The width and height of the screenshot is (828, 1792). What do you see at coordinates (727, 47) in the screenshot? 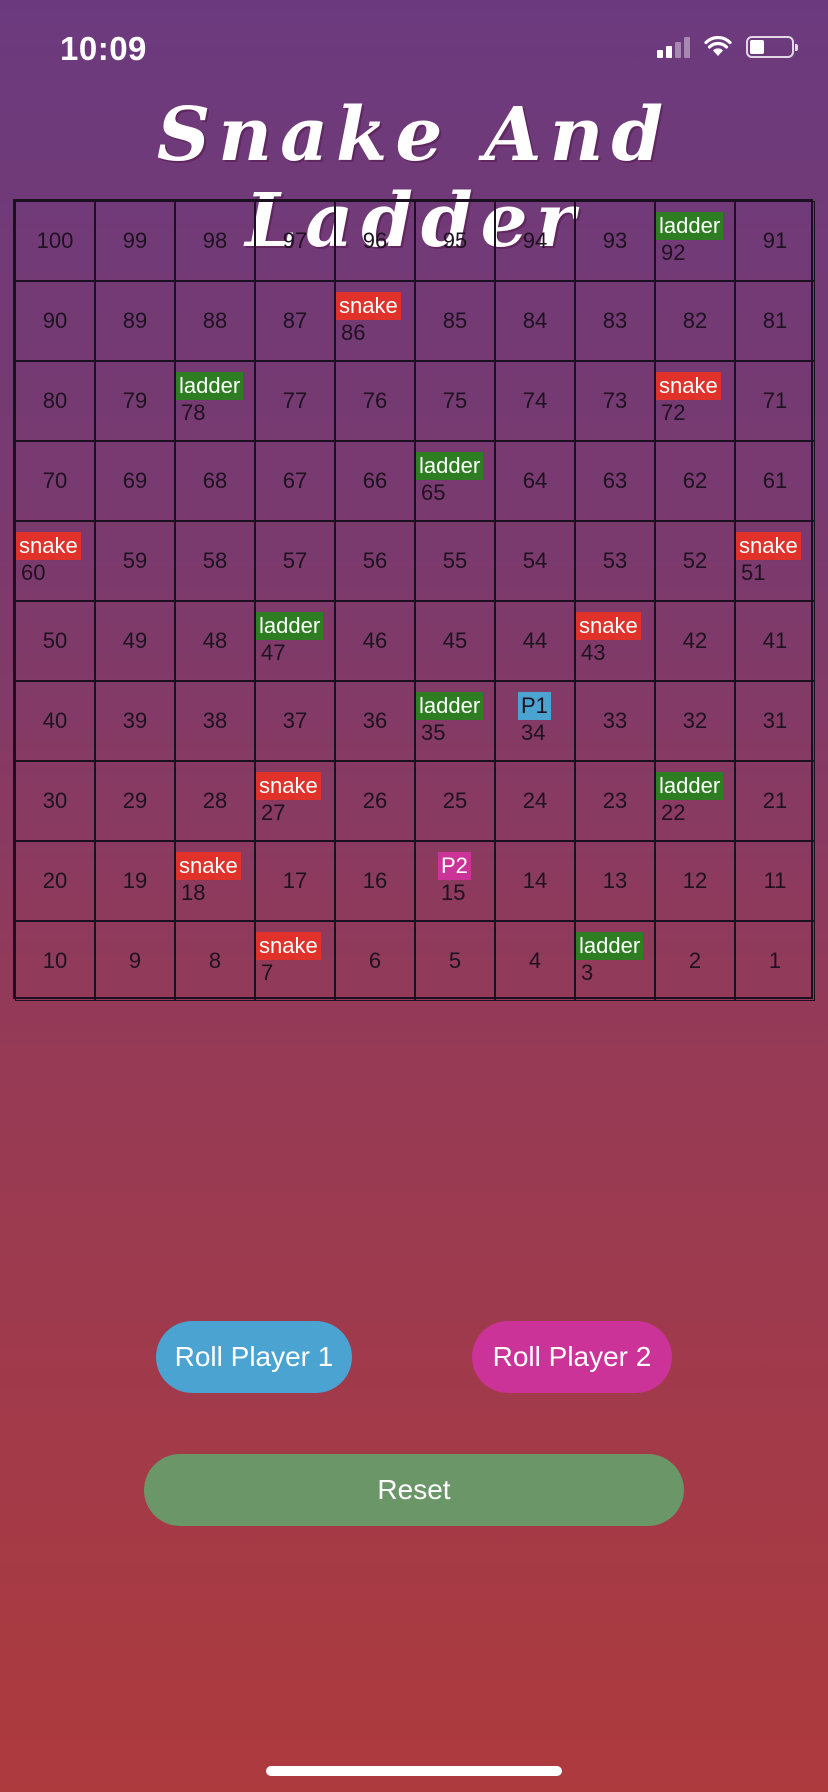
I see `status-icons` at bounding box center [727, 47].